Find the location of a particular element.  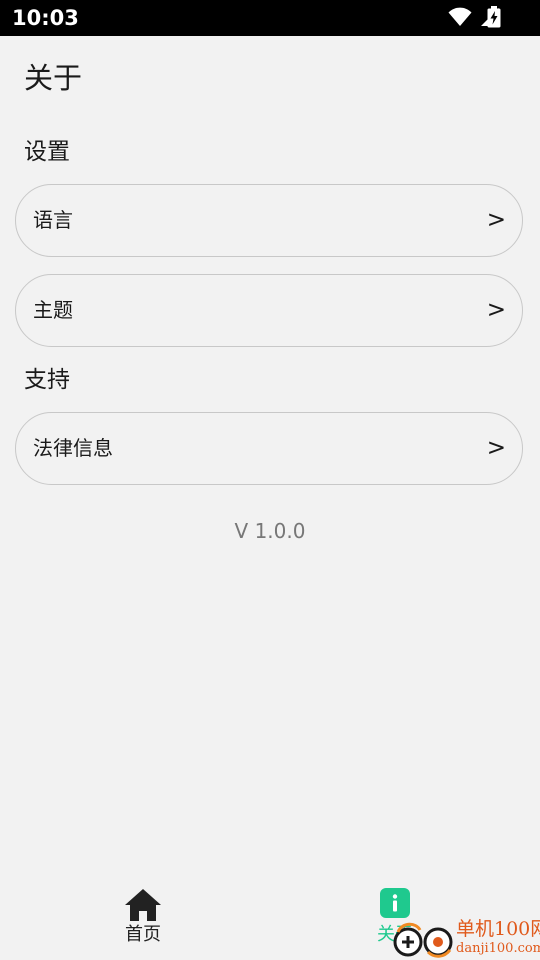

watermark-logo-icon is located at coordinates (423, 940).